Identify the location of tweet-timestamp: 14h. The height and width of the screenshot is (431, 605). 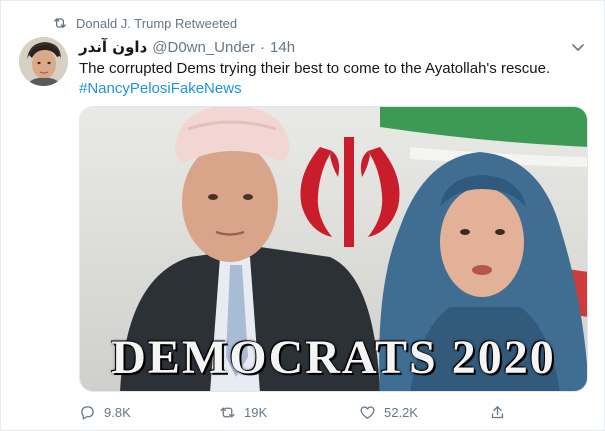
(282, 47).